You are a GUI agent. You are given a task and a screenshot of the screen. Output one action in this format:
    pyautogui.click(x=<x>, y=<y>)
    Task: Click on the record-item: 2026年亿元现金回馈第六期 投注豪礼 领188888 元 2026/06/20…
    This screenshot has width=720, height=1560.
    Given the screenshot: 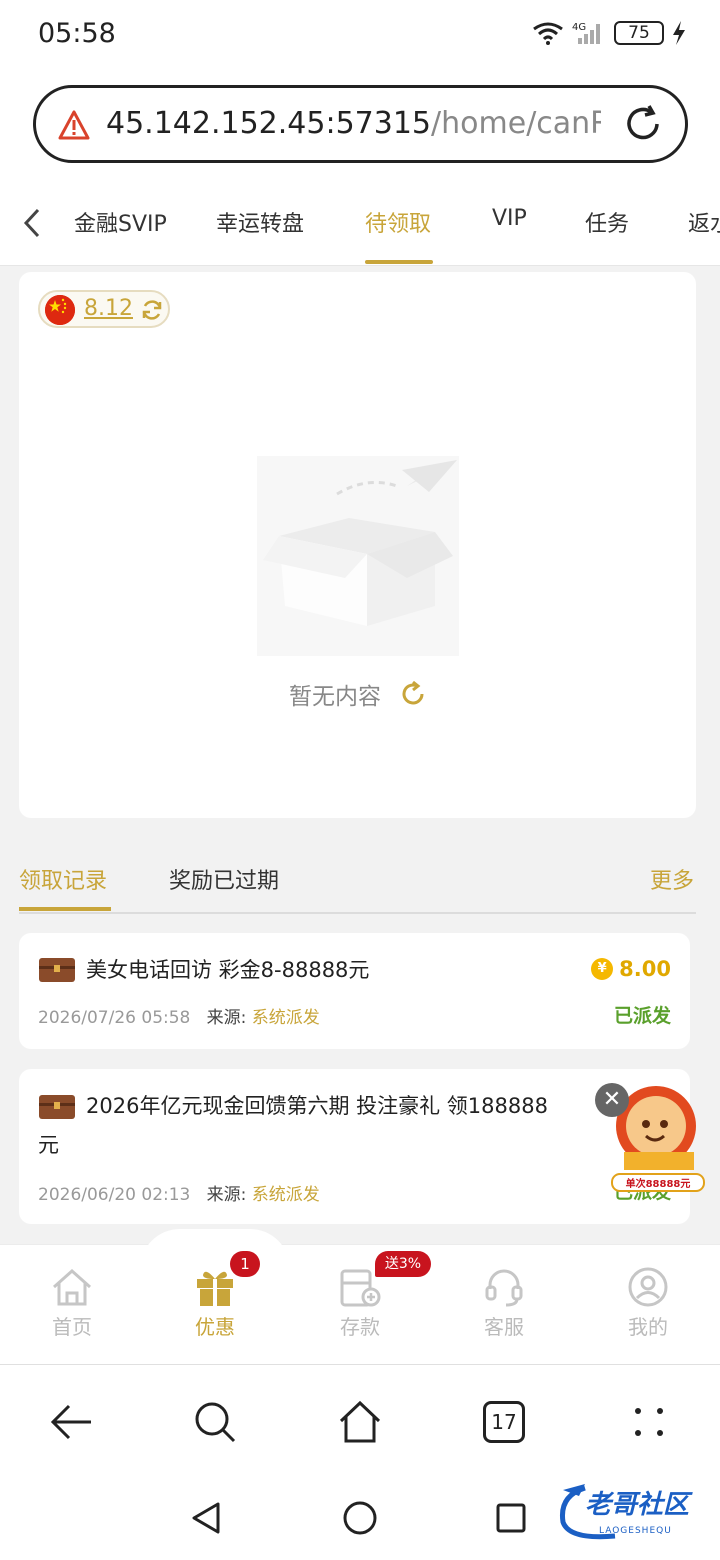 What is the action you would take?
    pyautogui.click(x=354, y=1146)
    